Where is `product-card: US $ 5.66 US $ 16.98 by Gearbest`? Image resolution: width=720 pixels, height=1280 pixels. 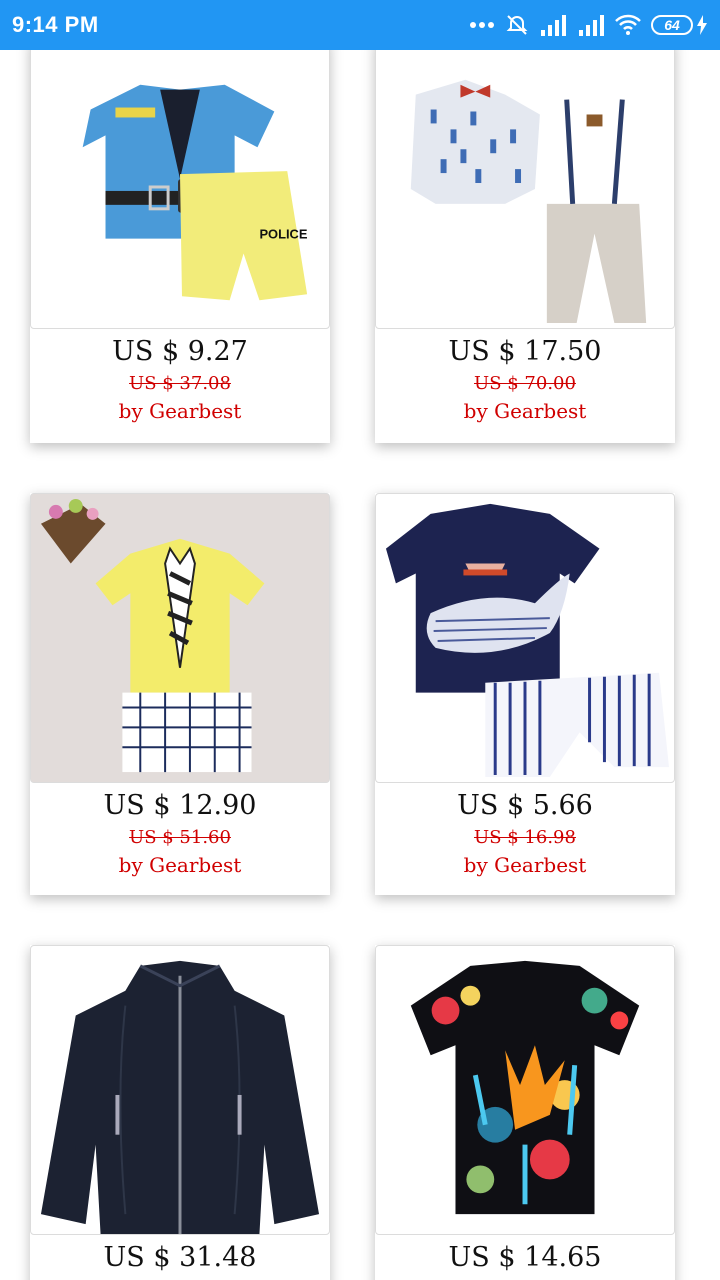 product-card: US $ 5.66 US $ 16.98 by Gearbest is located at coordinates (525, 694).